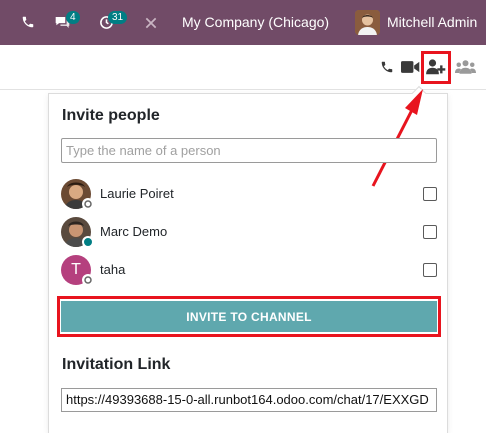 The width and height of the screenshot is (486, 433). Describe the element at coordinates (249, 316) in the screenshot. I see `highlight-invite-button` at that location.